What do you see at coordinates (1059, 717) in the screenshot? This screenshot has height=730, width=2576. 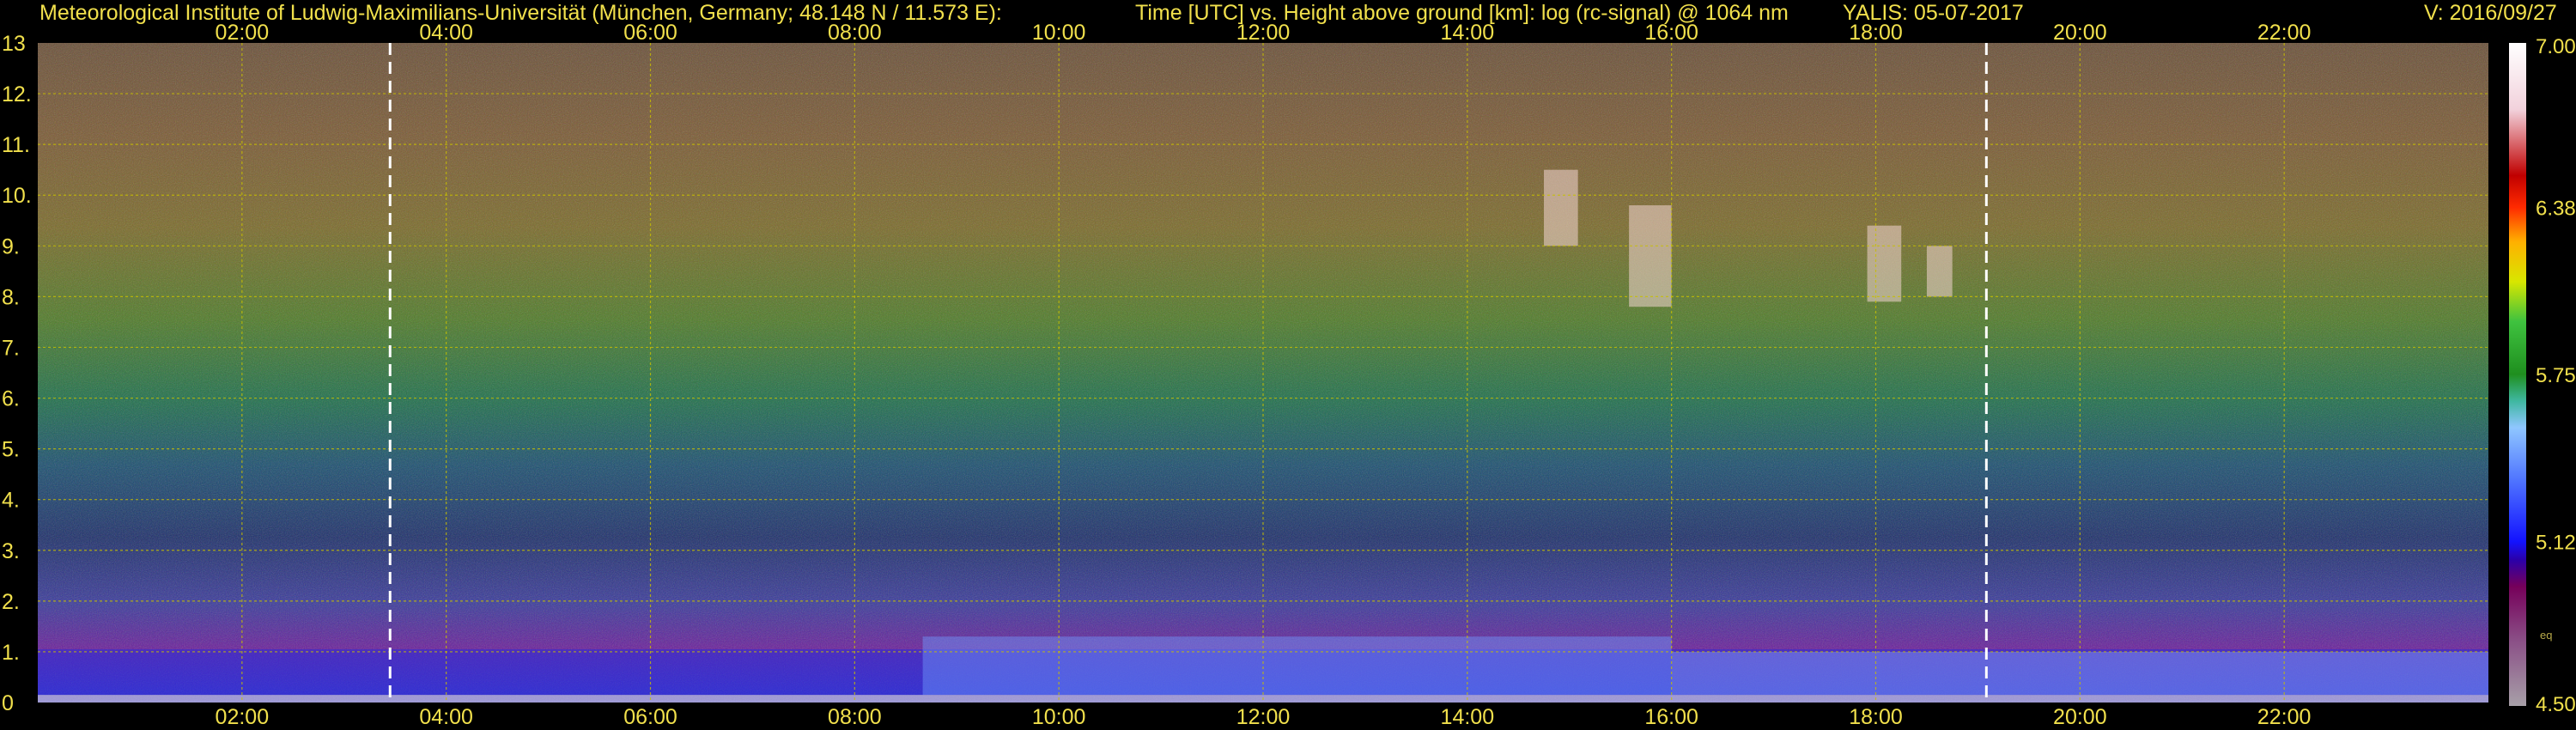 I see `x-tick-label-bottom: 10:00` at bounding box center [1059, 717].